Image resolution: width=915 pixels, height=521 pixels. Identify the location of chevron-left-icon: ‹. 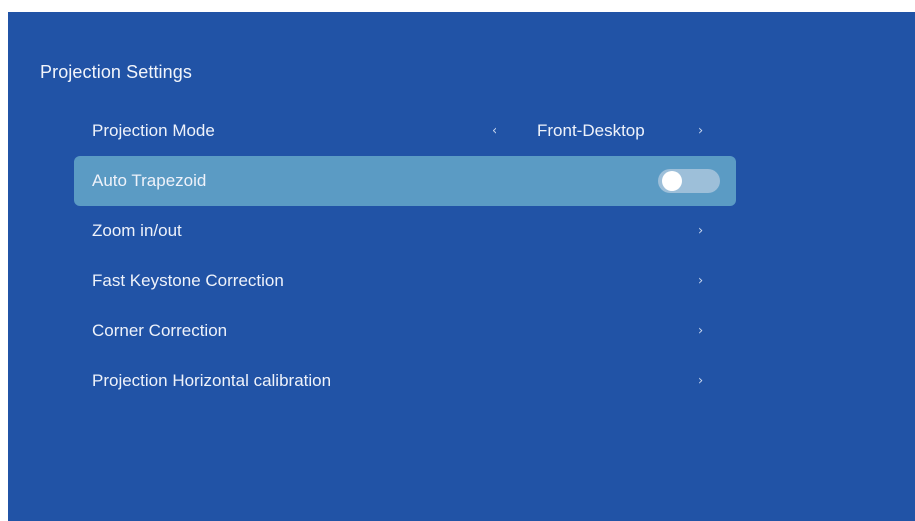
(494, 131).